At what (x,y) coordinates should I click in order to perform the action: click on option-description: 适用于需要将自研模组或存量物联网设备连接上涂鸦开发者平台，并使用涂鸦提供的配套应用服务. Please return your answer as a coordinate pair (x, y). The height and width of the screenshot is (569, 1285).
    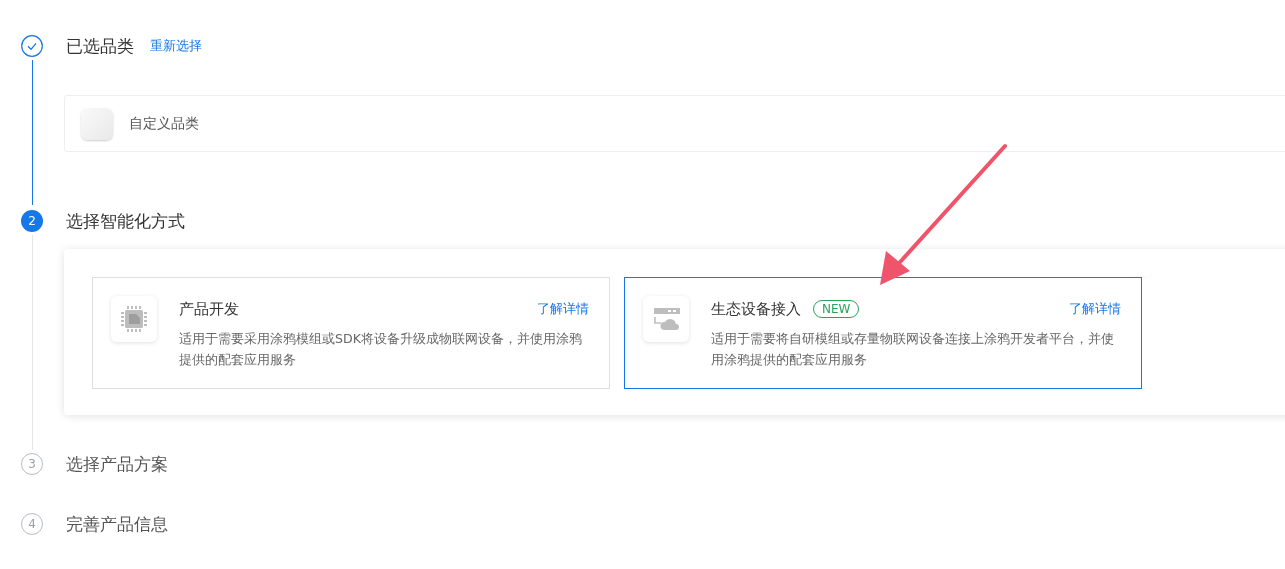
    Looking at the image, I should click on (913, 349).